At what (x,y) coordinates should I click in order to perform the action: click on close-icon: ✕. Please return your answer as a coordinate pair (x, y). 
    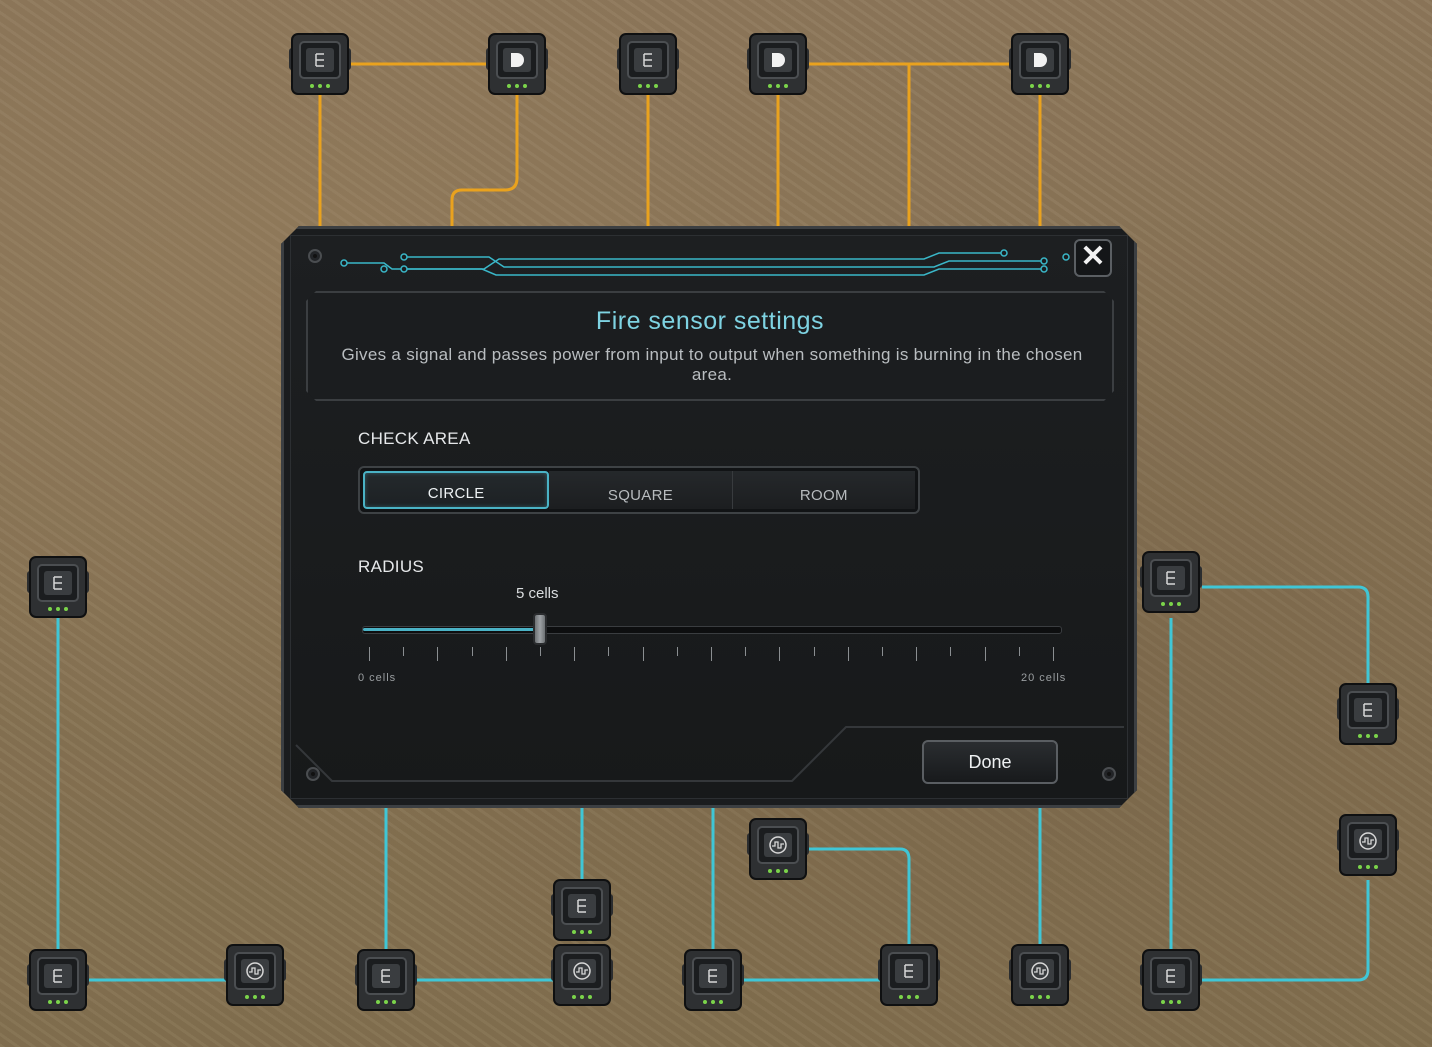
    Looking at the image, I should click on (1093, 256).